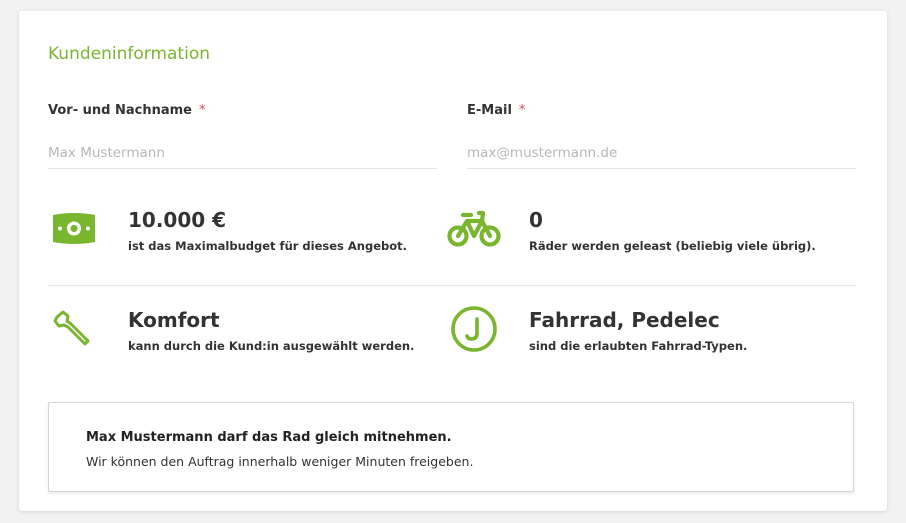 The height and width of the screenshot is (523, 906). Describe the element at coordinates (177, 220) in the screenshot. I see `budget-value: 10.000 €` at that location.